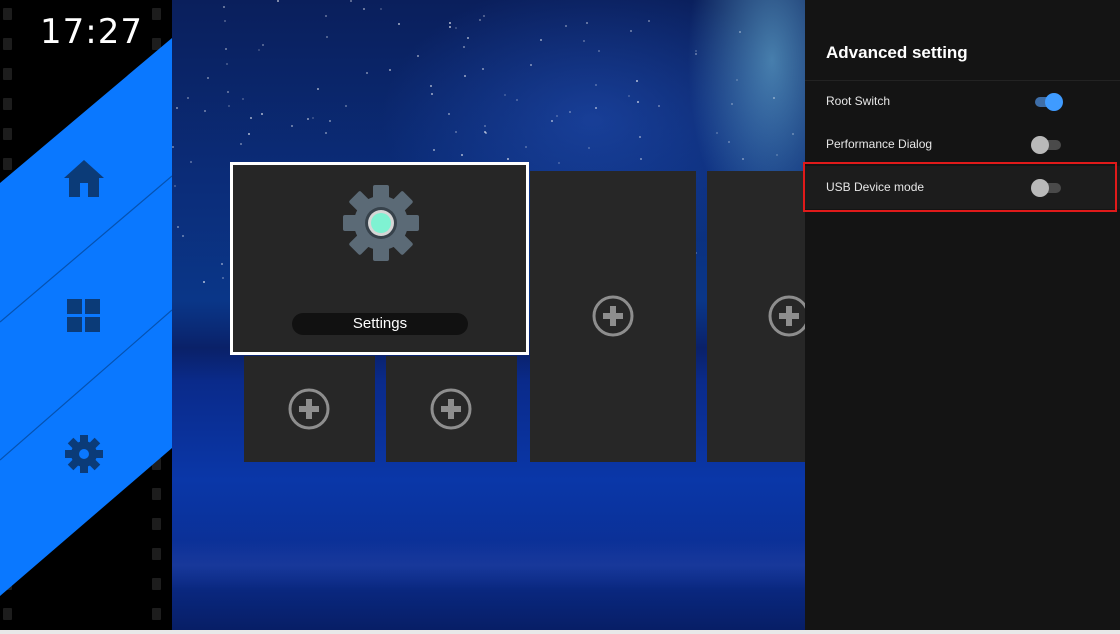 This screenshot has height=634, width=1120. What do you see at coordinates (1047, 145) in the screenshot?
I see `performance-dialog-toggle` at bounding box center [1047, 145].